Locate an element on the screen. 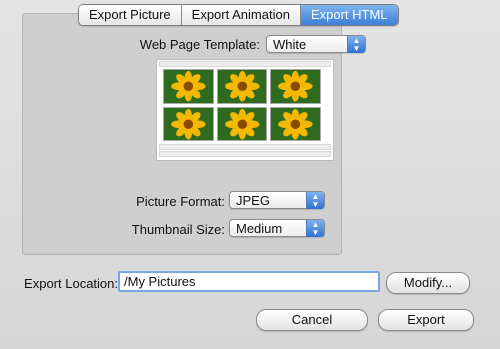  tab-export-picture: Export Picture is located at coordinates (130, 15).